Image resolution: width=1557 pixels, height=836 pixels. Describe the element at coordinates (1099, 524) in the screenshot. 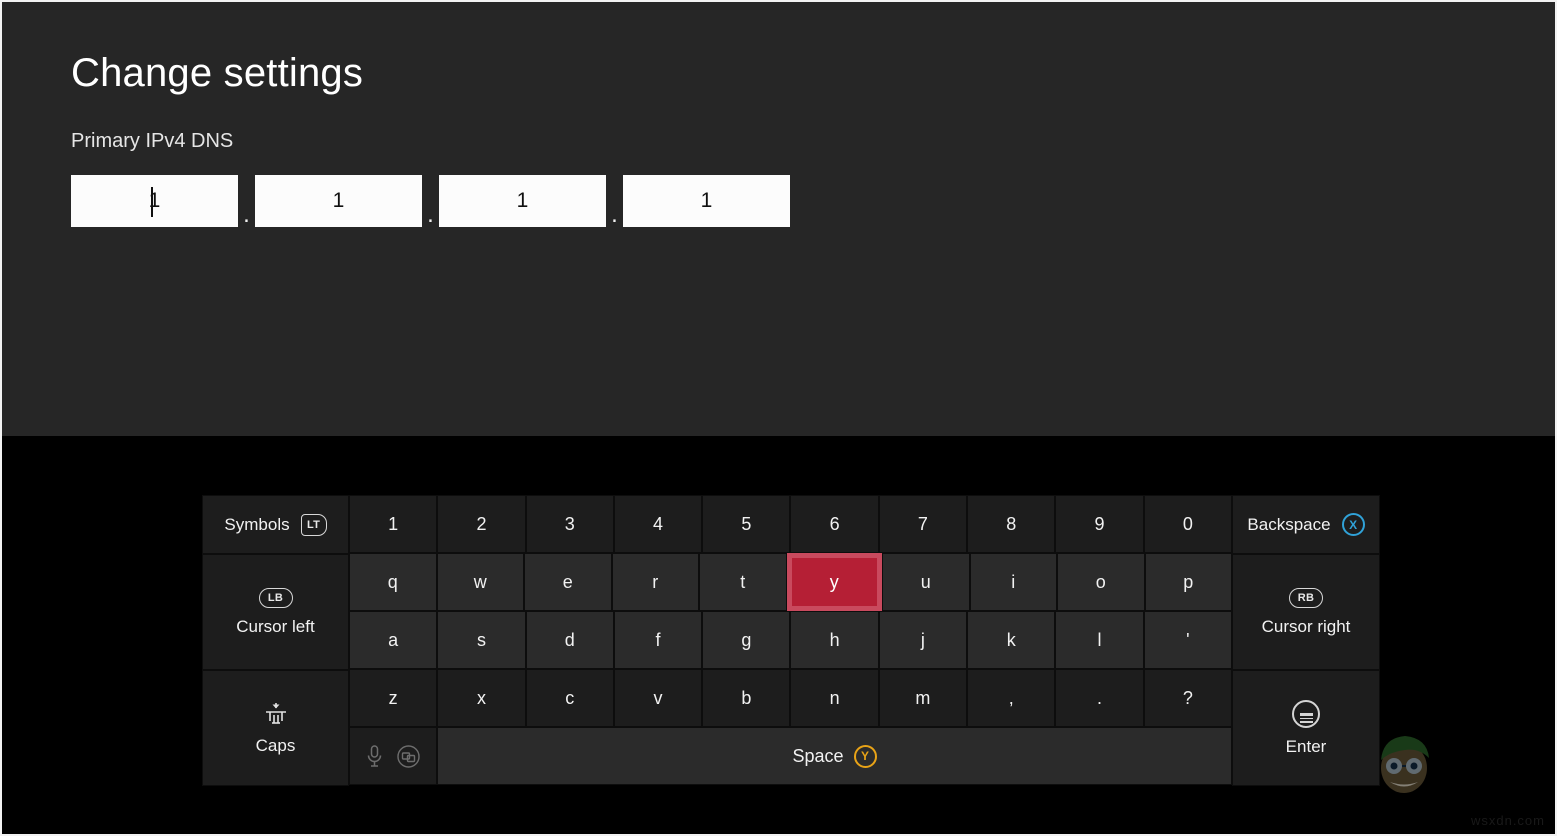

I see `key-9: 9` at that location.